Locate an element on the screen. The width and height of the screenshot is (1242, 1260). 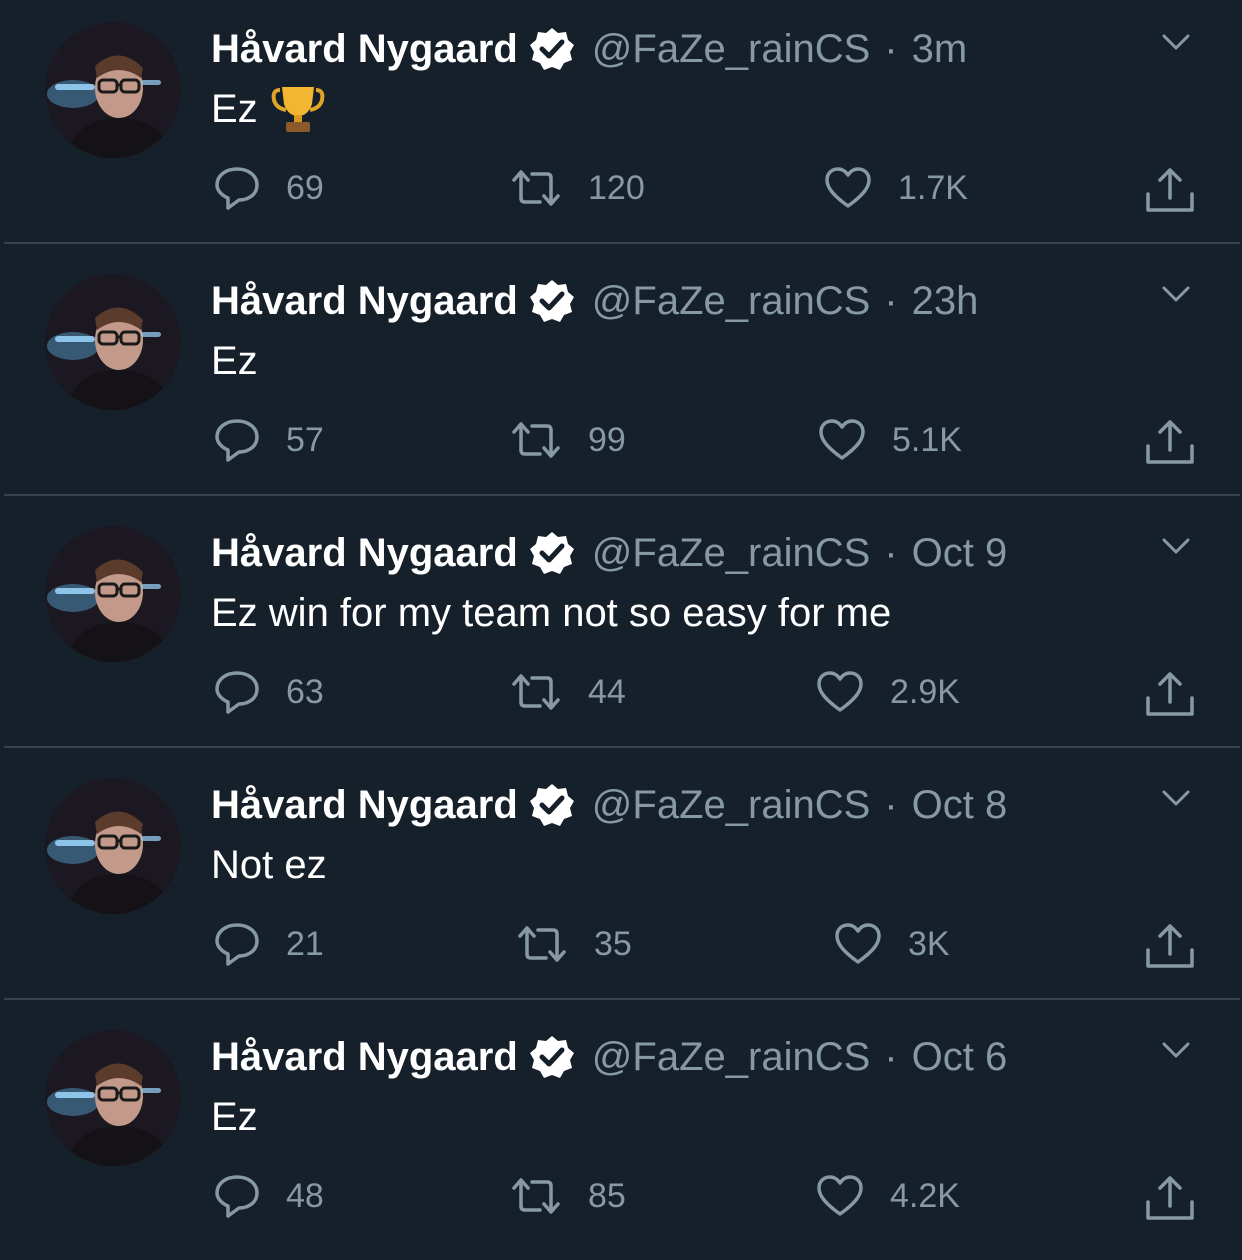
like-button: 1.7K is located at coordinates (896, 188).